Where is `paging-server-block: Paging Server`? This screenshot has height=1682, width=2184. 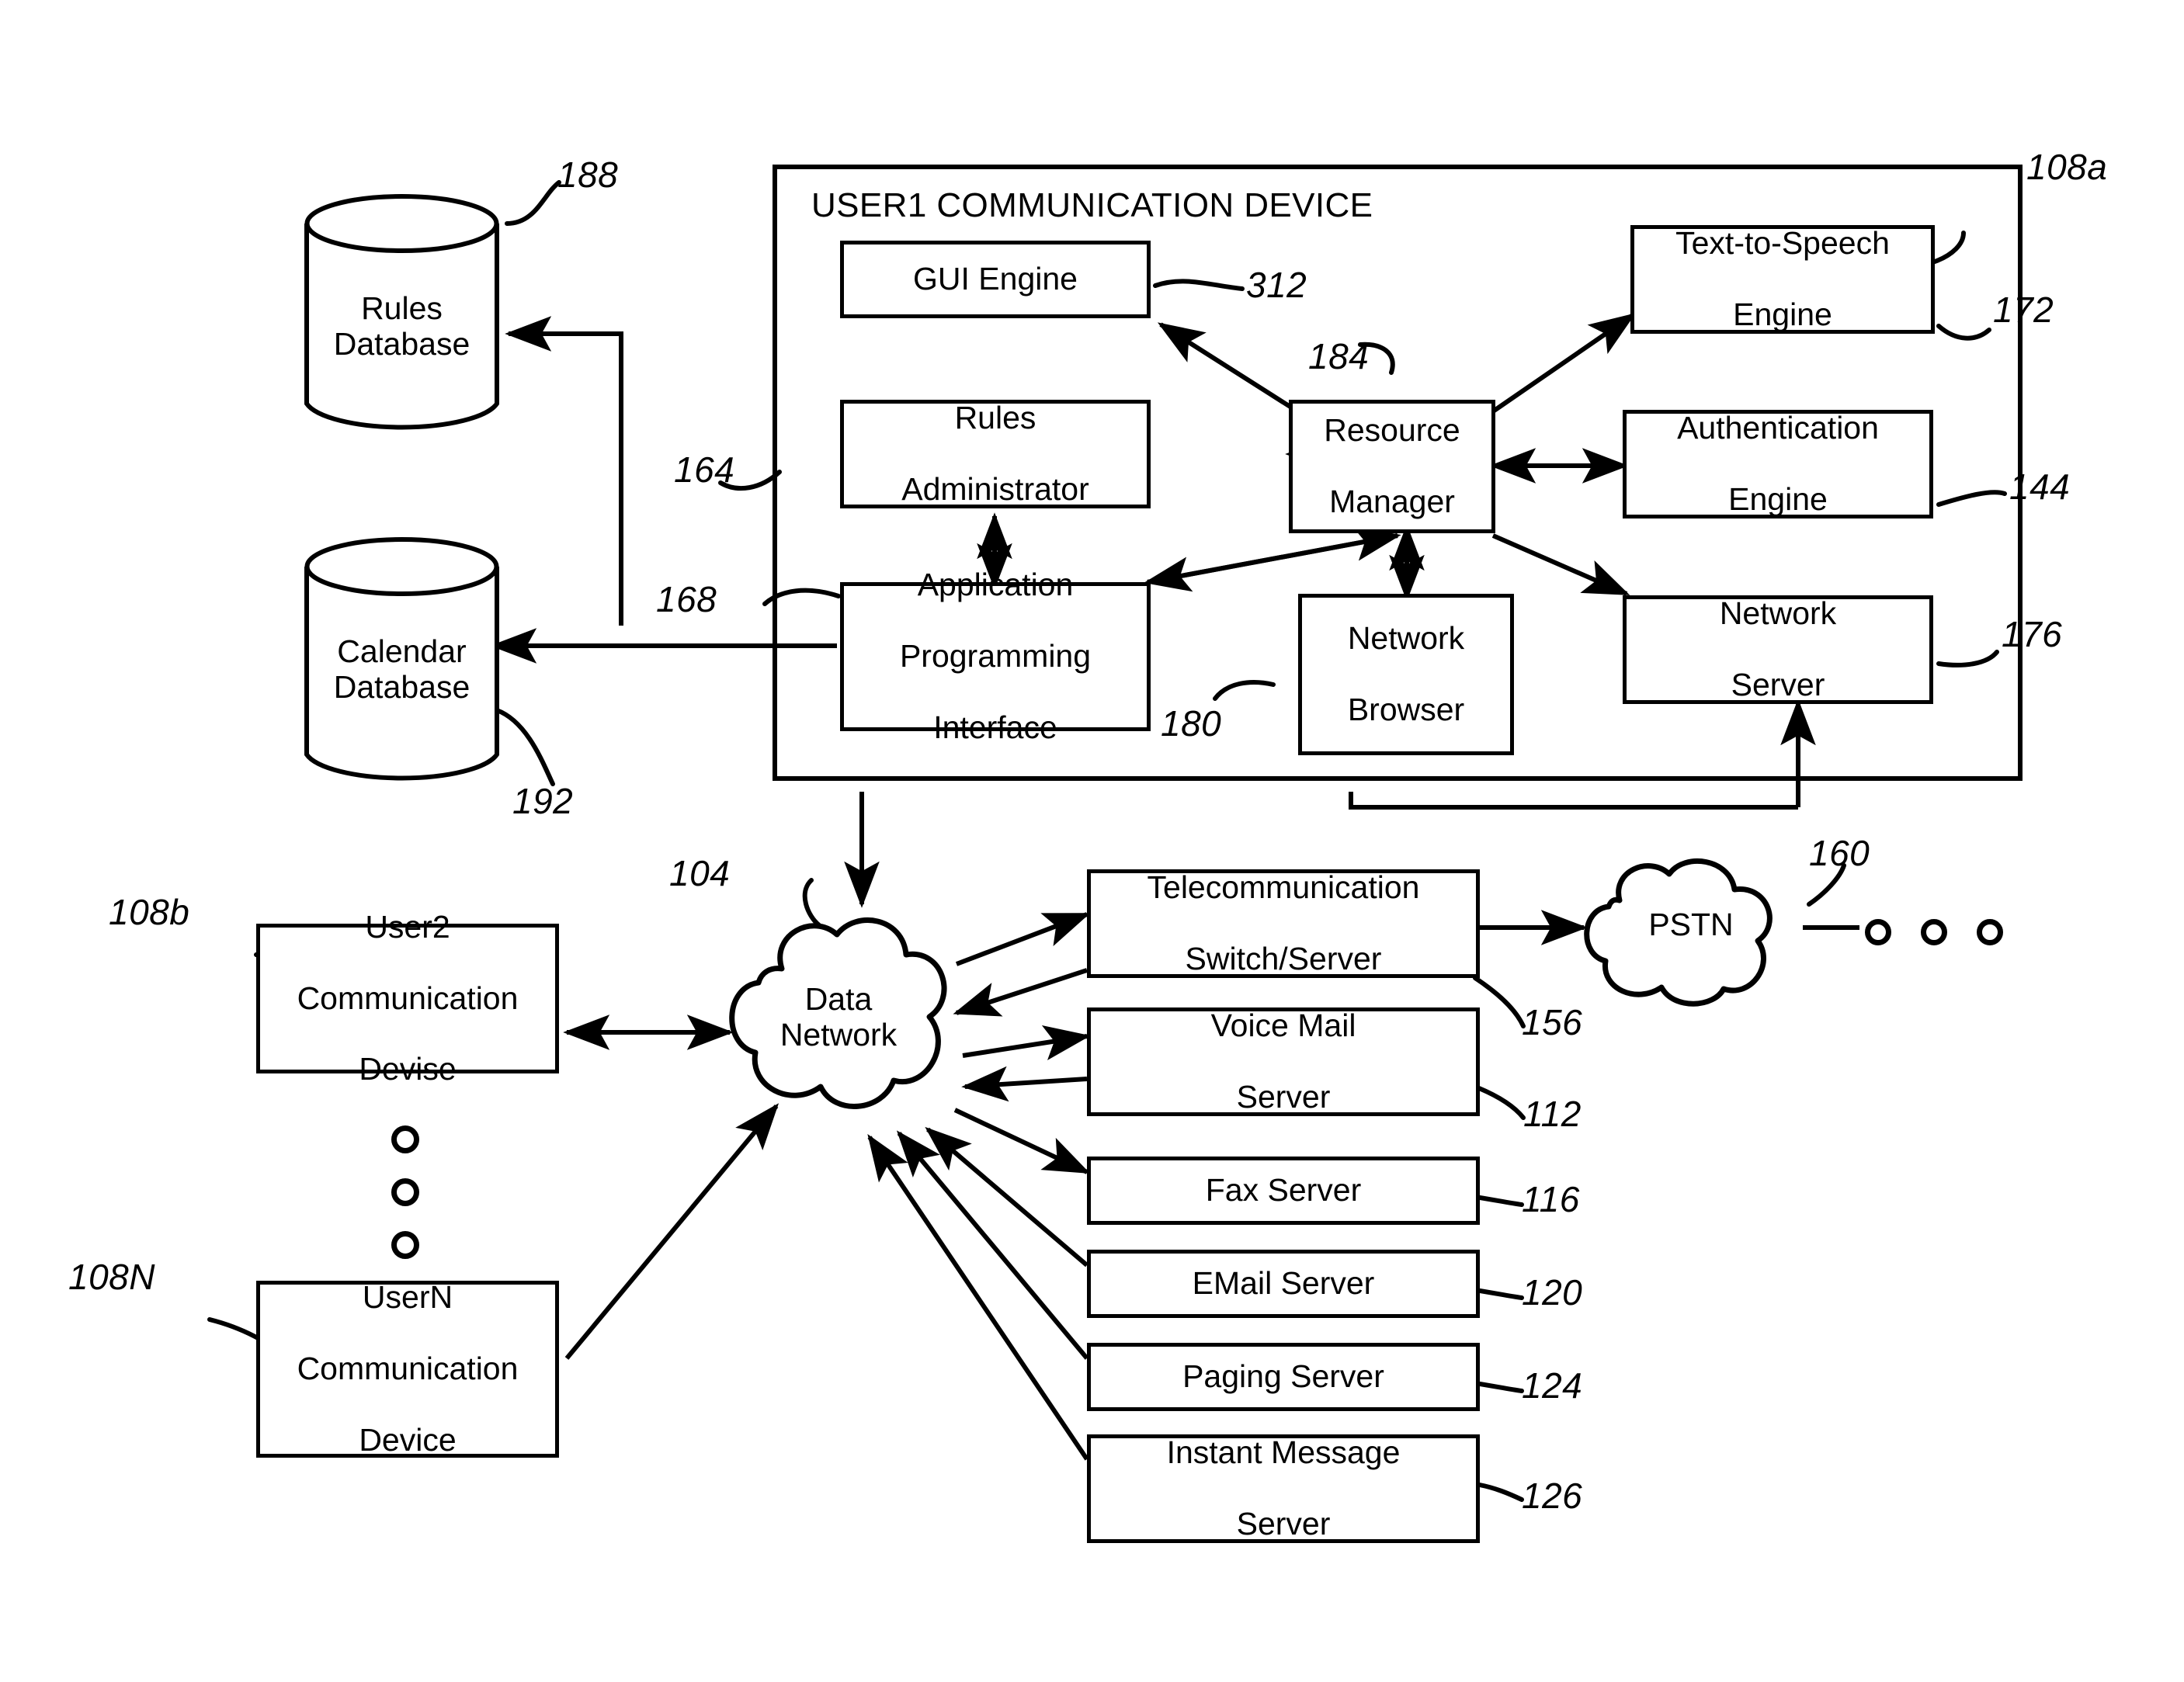
paging-server-block: Paging Server is located at coordinates (1283, 1377).